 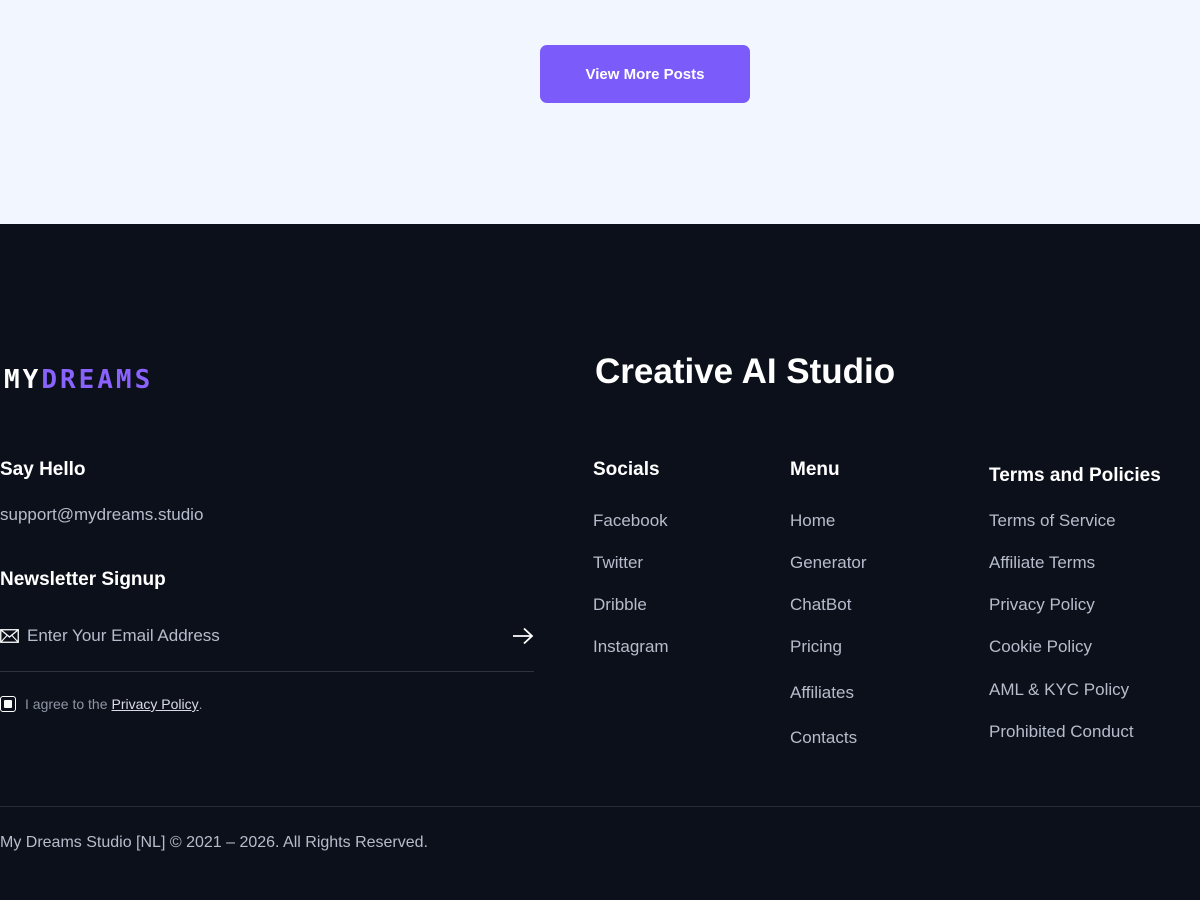 What do you see at coordinates (101, 515) in the screenshot?
I see `support-email-link: support@mydreams.studio` at bounding box center [101, 515].